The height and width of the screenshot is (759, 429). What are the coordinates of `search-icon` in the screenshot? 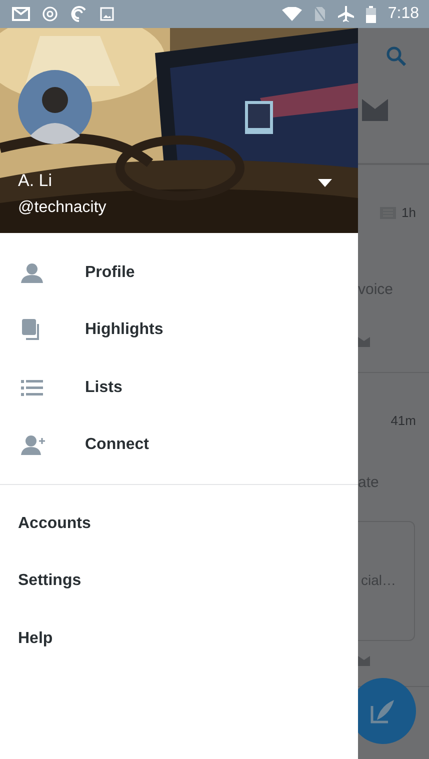 It's located at (396, 56).